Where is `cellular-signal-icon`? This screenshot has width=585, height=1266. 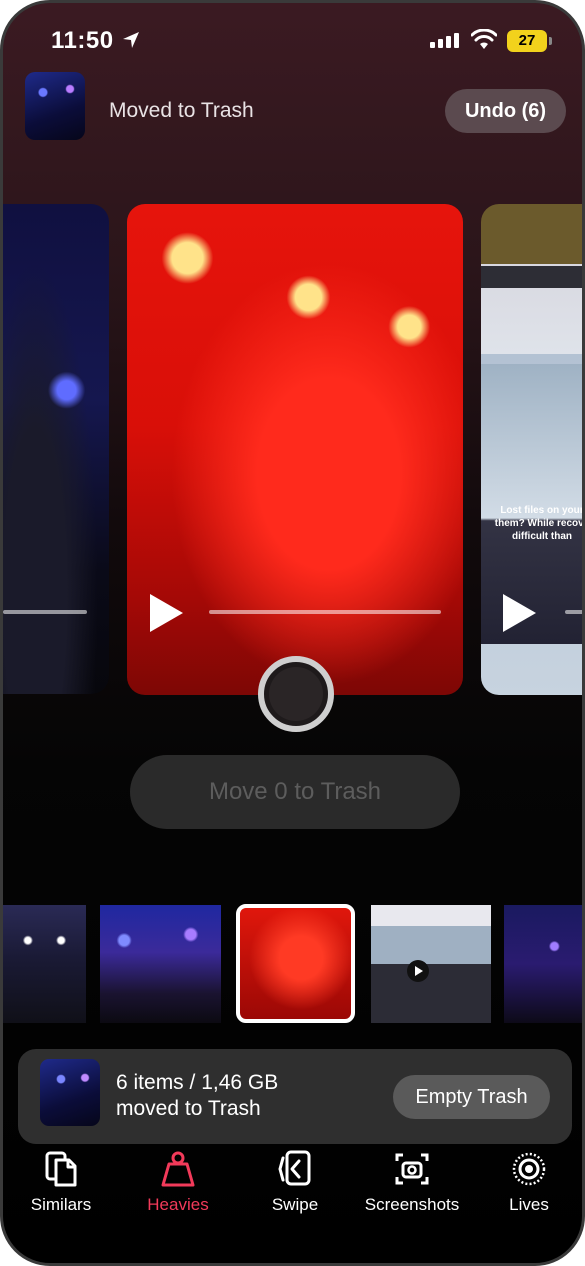
cellular-signal-icon is located at coordinates (444, 40).